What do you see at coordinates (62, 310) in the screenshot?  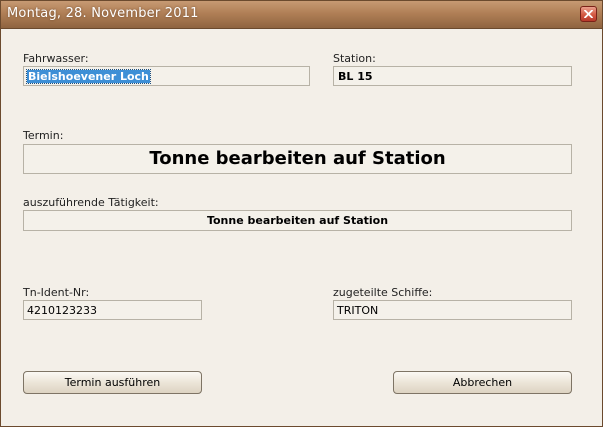 I see `tn-ident-value: 4210123233` at bounding box center [62, 310].